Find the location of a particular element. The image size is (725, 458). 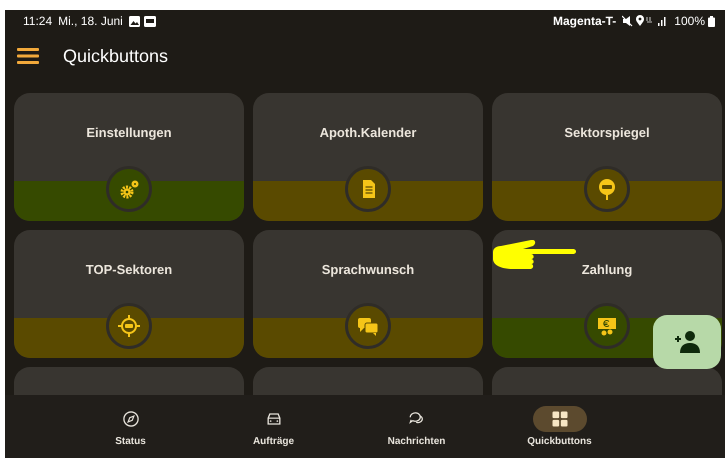

grid-icon is located at coordinates (560, 419).